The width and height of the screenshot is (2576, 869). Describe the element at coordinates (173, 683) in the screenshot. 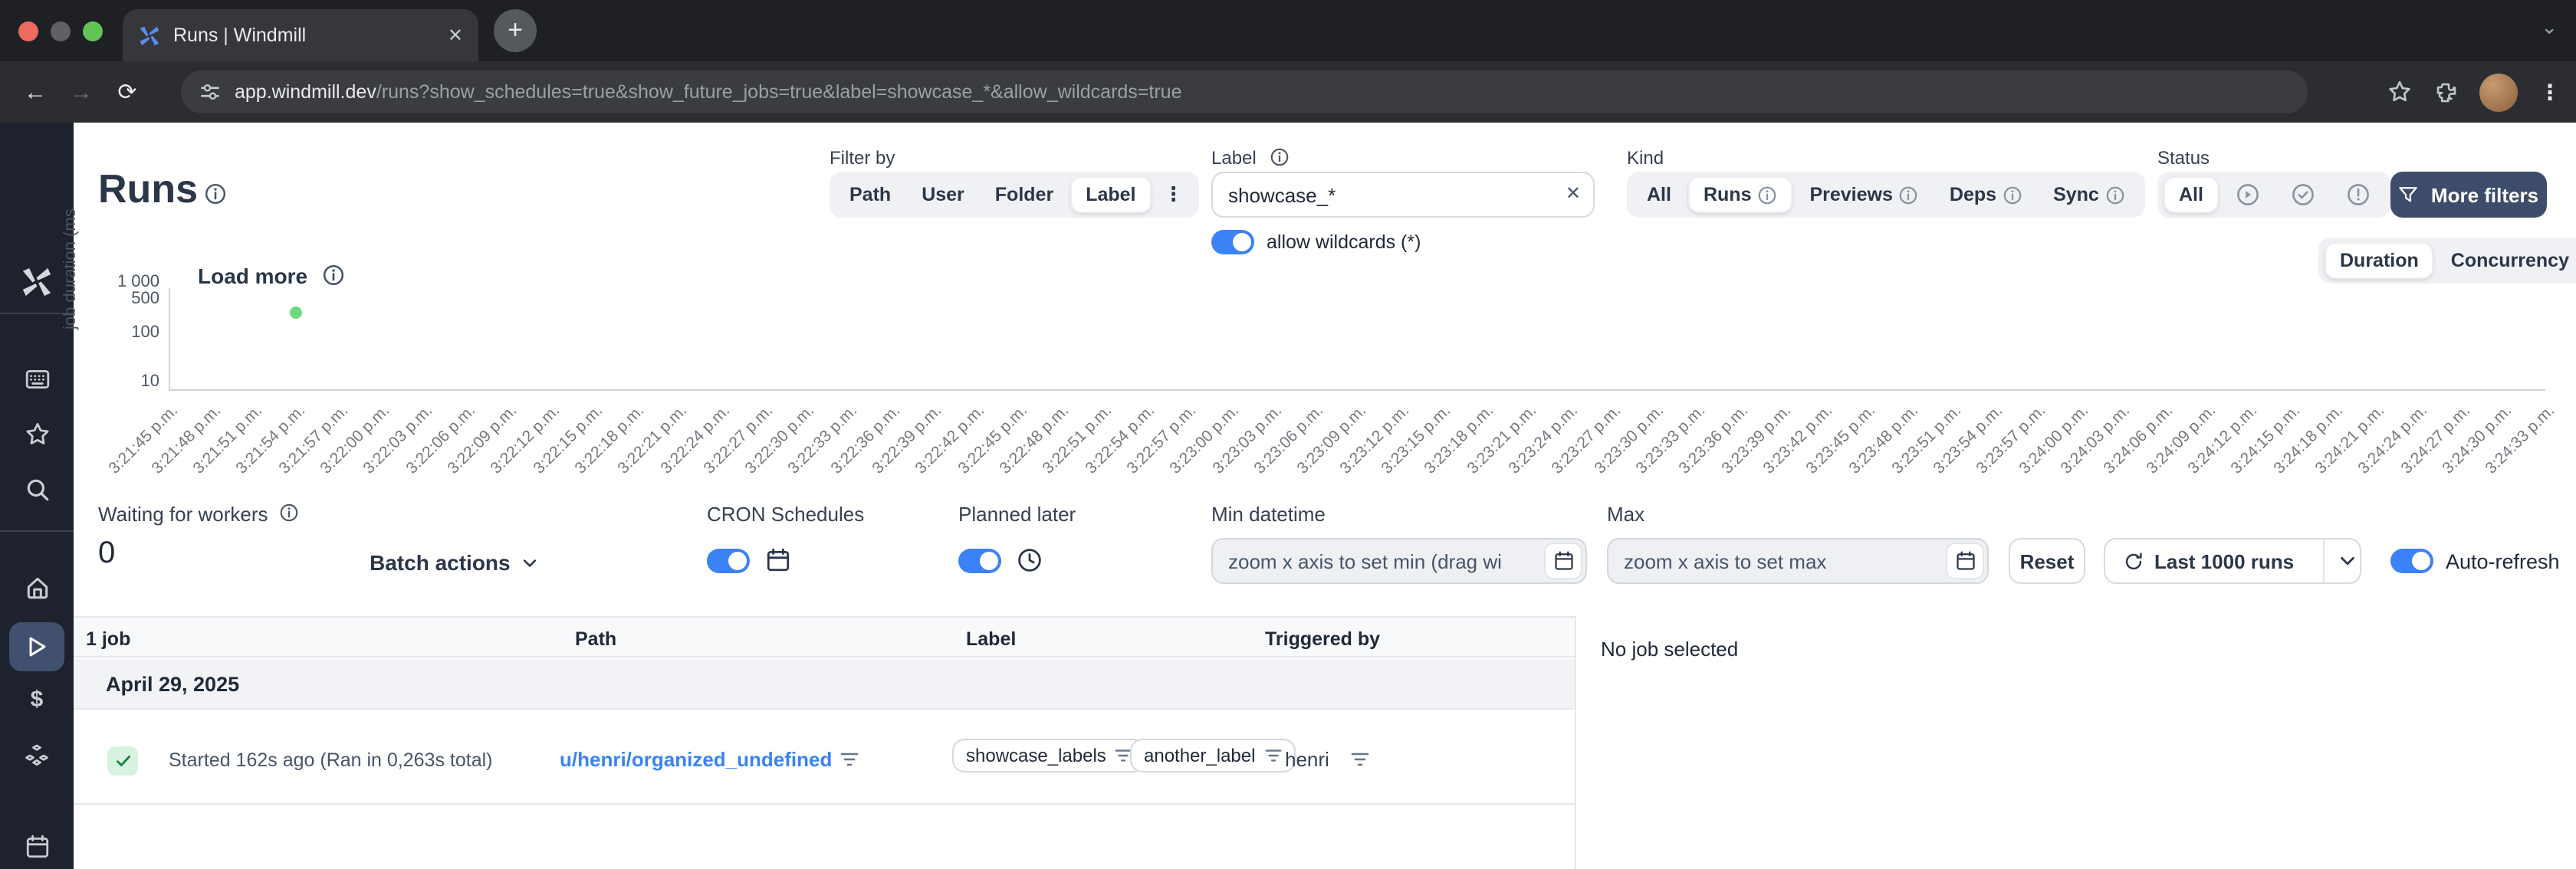

I see `date-group-label: April 29, 2025` at that location.